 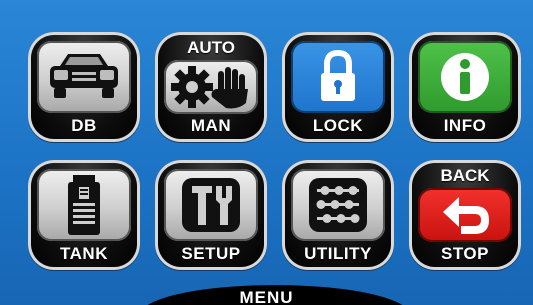 I want to click on padlock-icon, so click(x=338, y=75).